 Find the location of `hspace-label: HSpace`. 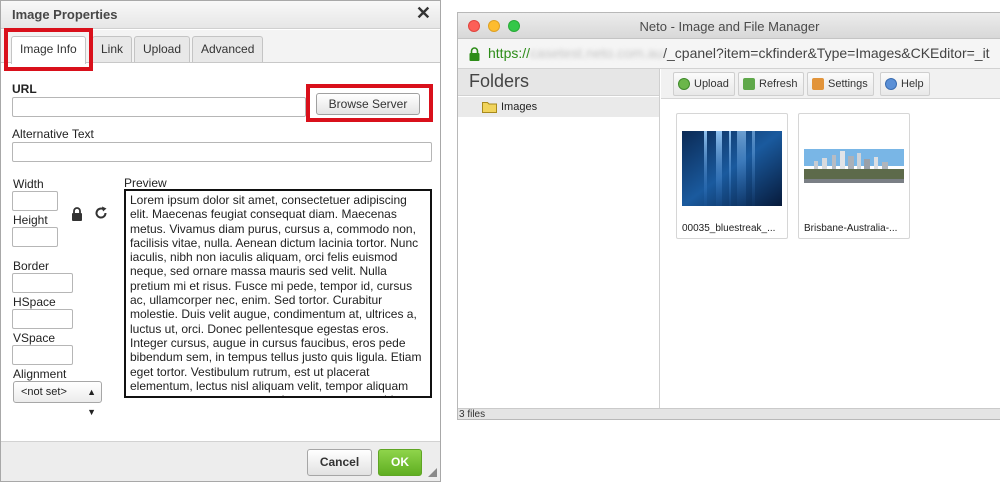

hspace-label: HSpace is located at coordinates (34, 302).